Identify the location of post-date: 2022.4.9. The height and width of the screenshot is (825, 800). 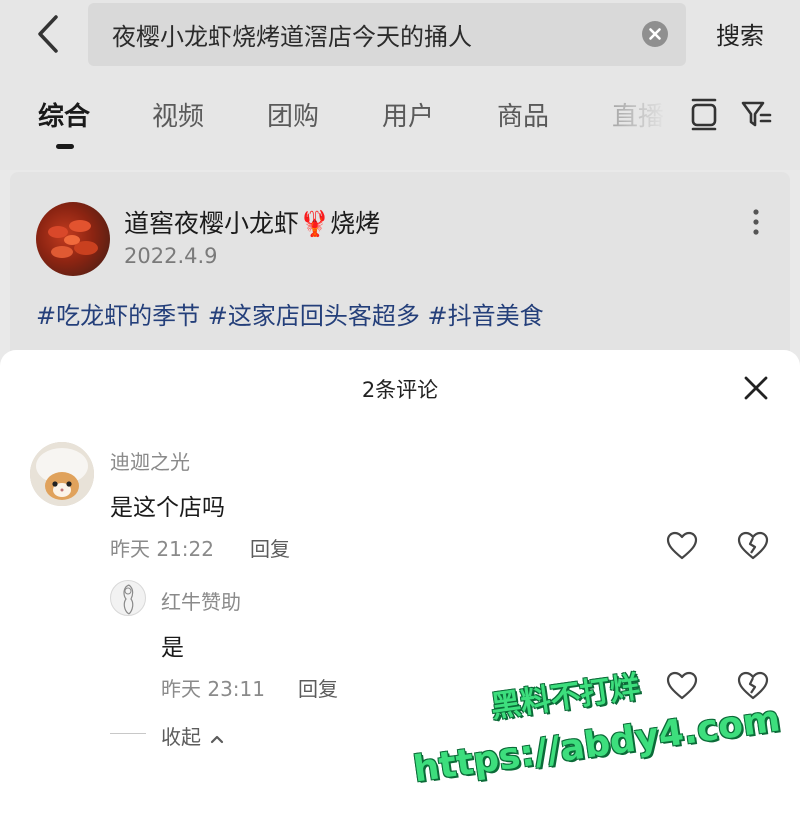
(171, 256).